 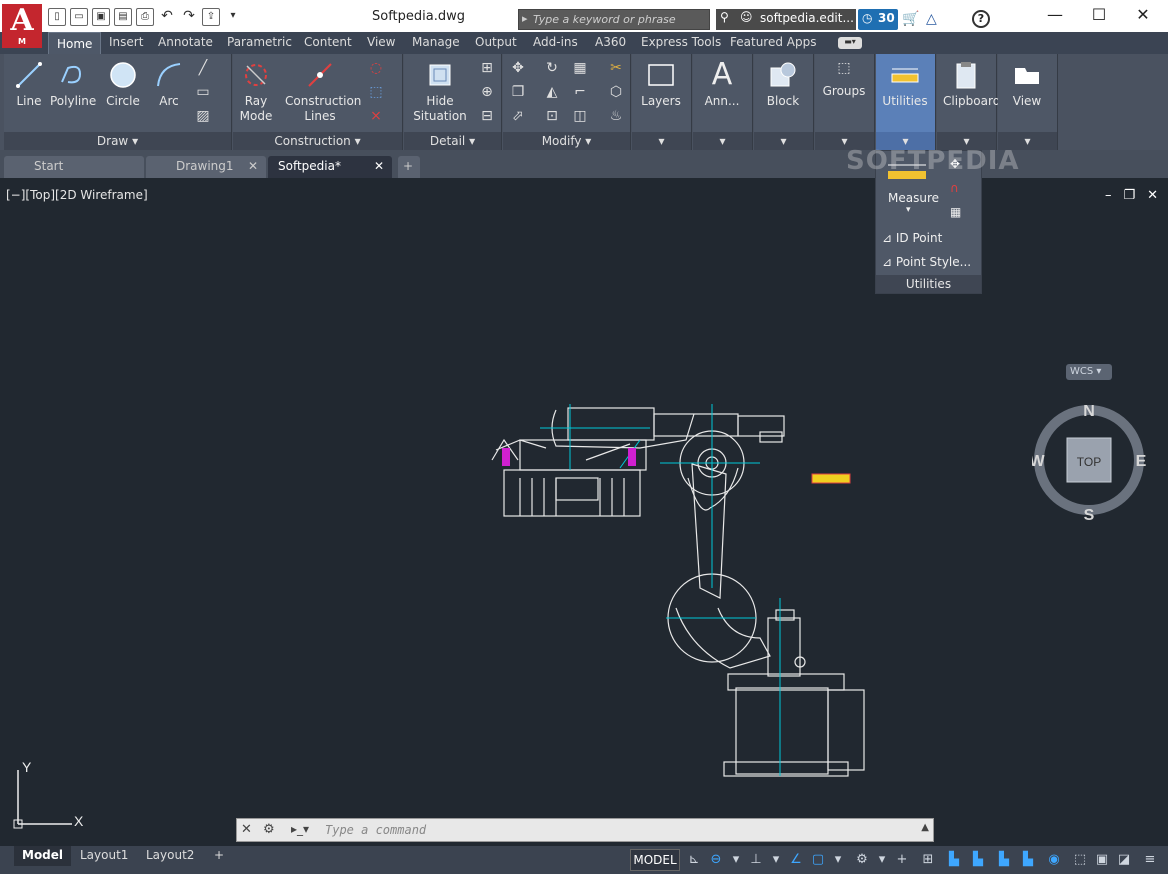 I want to click on layers-button: Layers, so click(x=661, y=91).